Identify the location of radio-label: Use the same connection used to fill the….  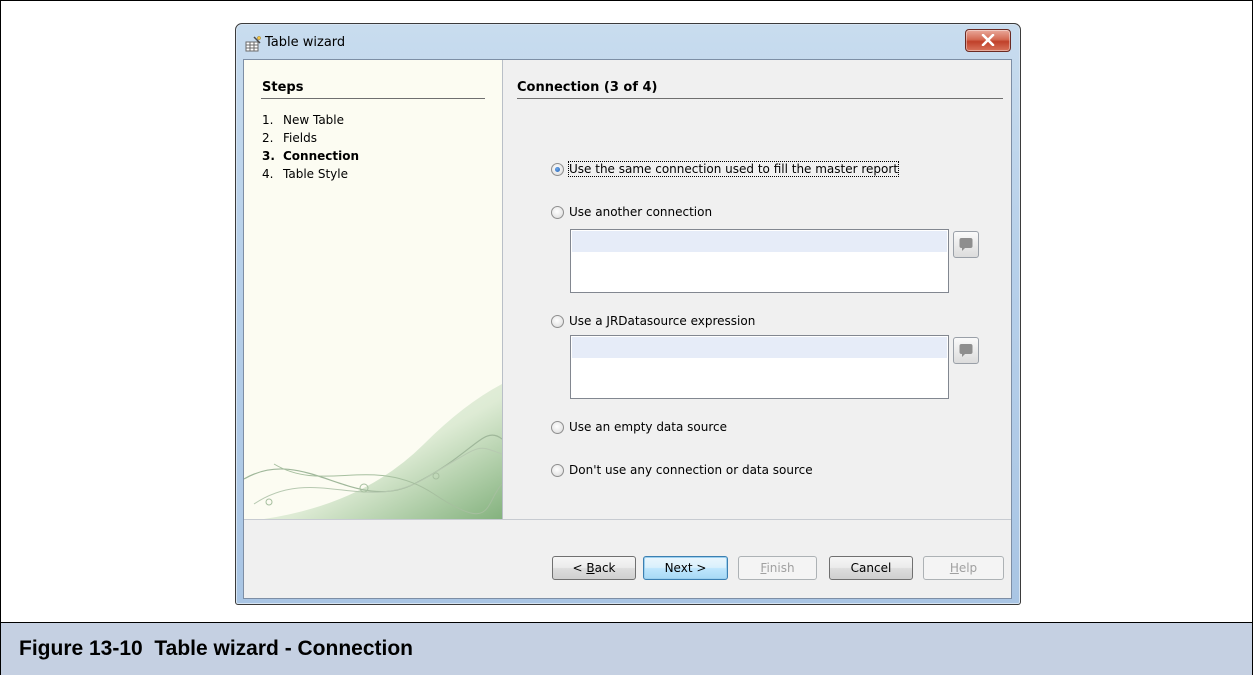
(733, 169).